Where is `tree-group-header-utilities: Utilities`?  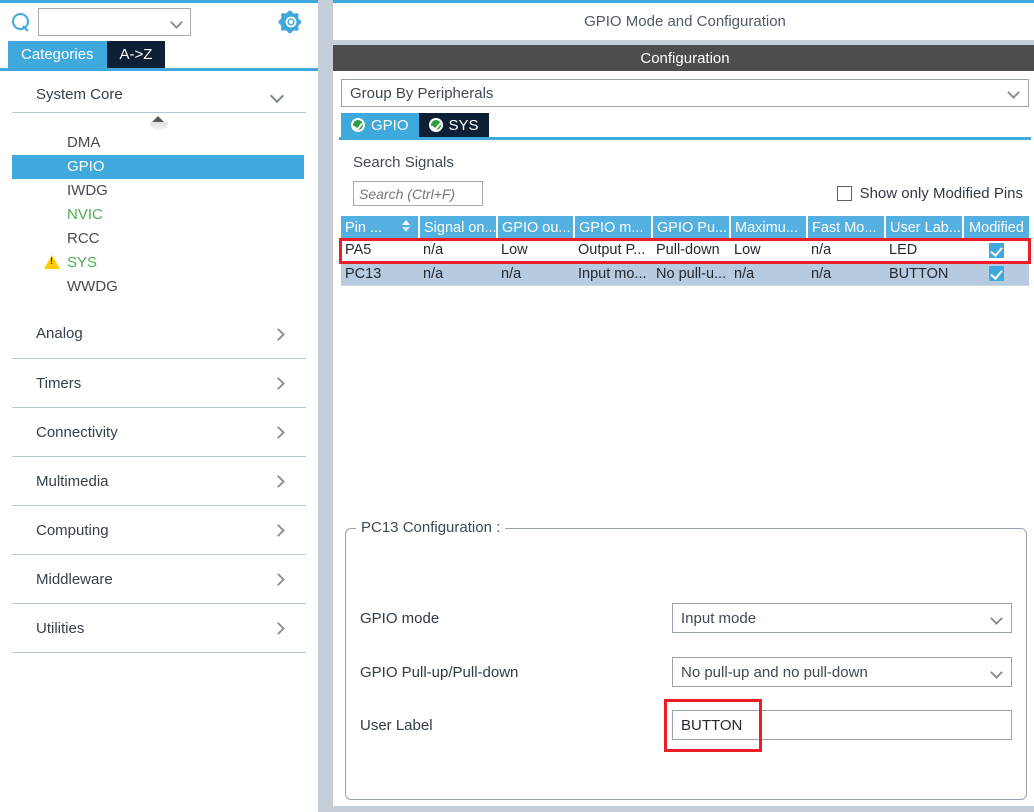 tree-group-header-utilities: Utilities is located at coordinates (159, 628).